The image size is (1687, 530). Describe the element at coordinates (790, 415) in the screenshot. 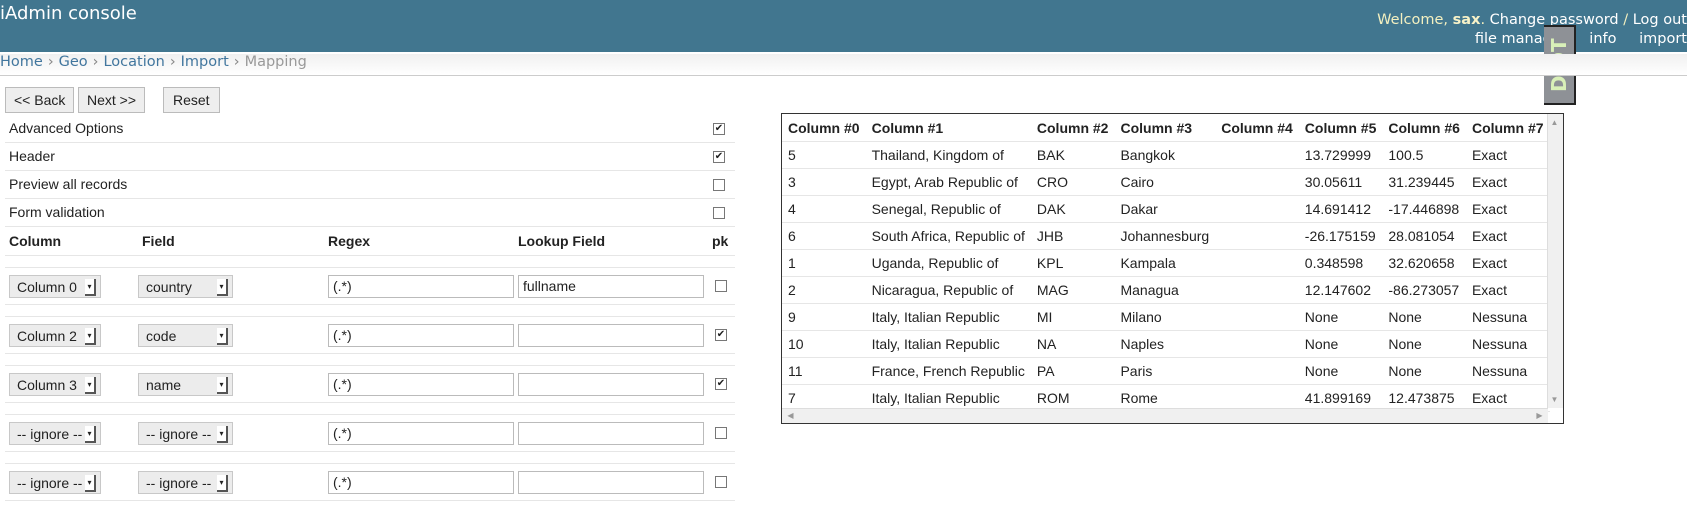

I see `scroll-left-icon: ◀` at that location.